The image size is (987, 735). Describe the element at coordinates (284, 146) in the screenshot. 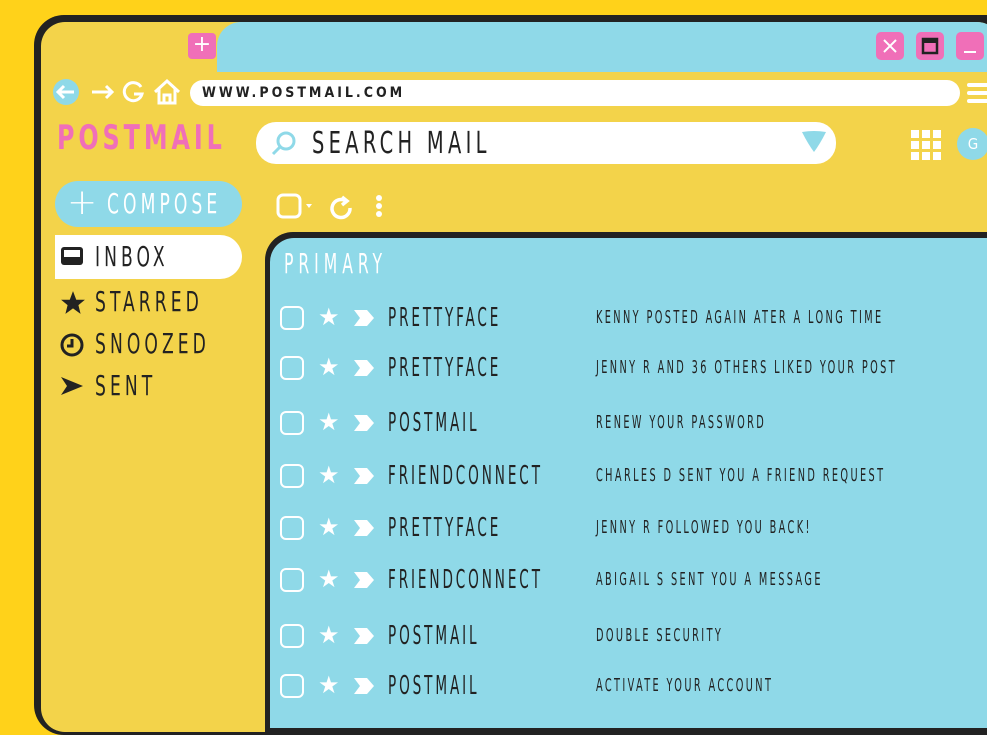

I see `search-icon` at that location.